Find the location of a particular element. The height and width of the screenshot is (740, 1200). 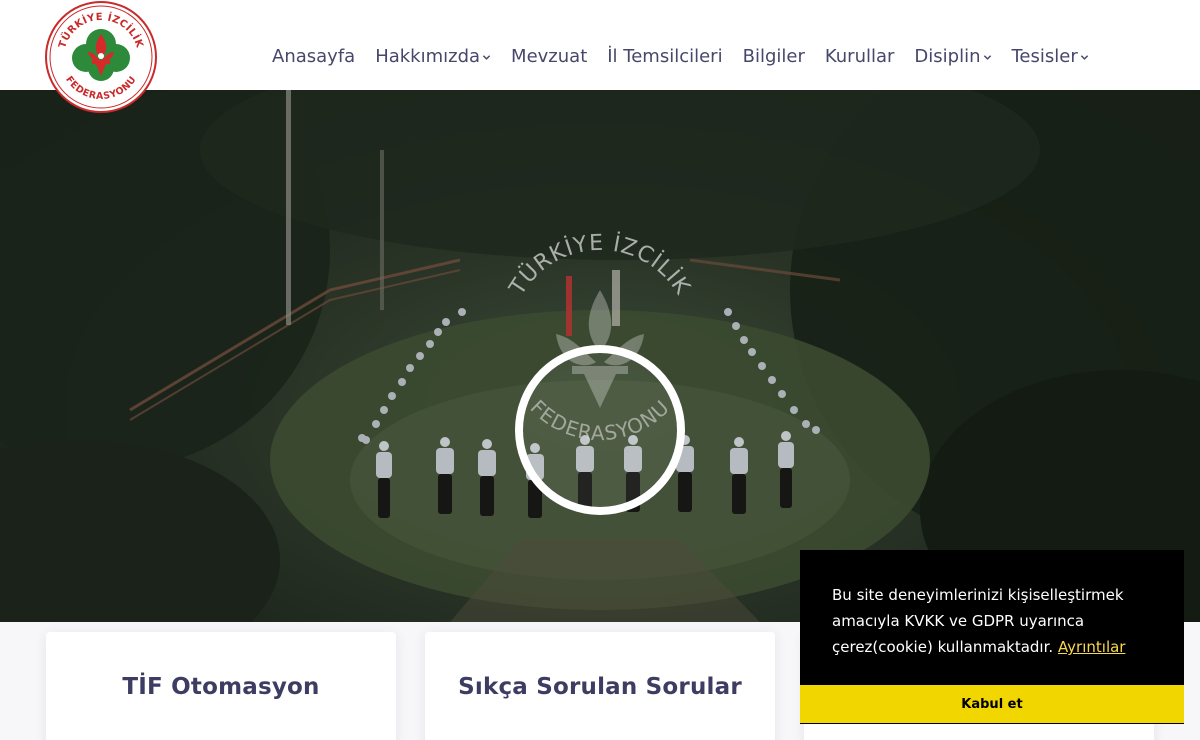

nav-item-hakk-m-zda: Hakkımızda is located at coordinates (433, 56).